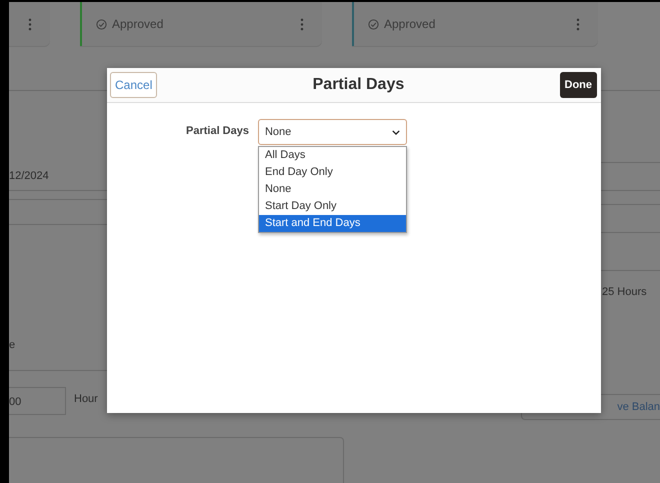  Describe the element at coordinates (86, 399) in the screenshot. I see `unit-label: Hour` at that location.